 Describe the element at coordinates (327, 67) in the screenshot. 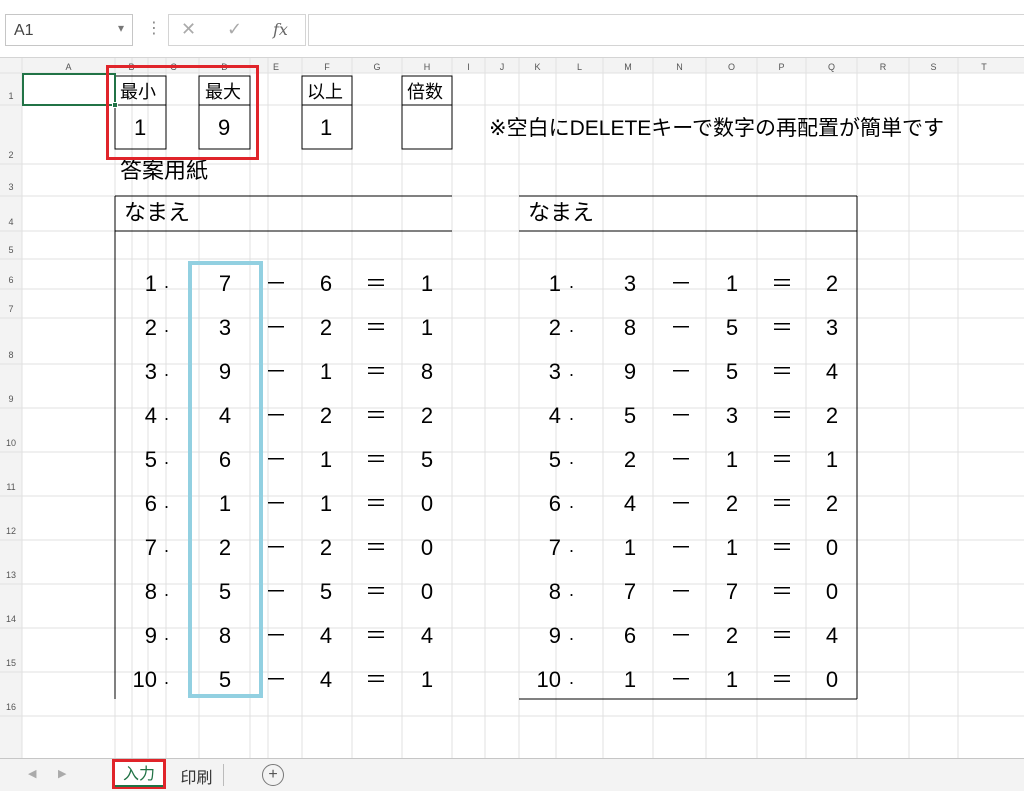

I see `column-header-f: F` at that location.